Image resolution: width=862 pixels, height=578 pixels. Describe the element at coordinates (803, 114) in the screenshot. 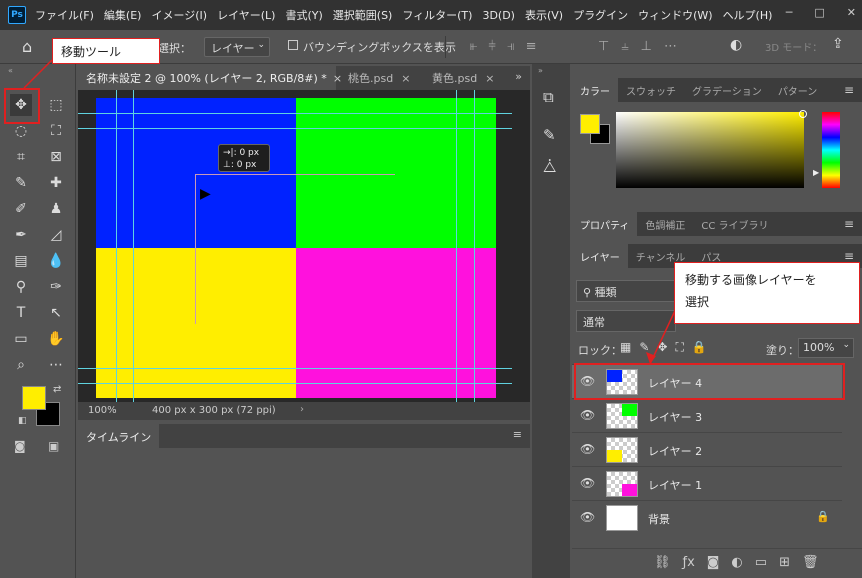

I see `color-picker-handle` at that location.